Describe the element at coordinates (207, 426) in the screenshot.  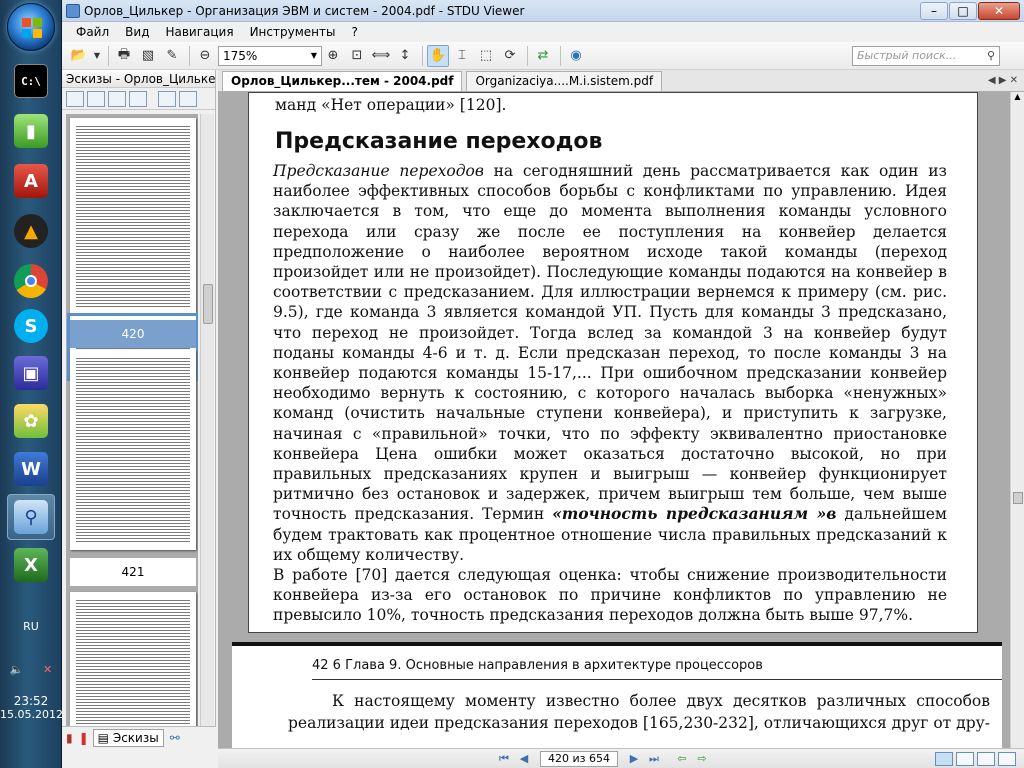
I see `thumbnails-scrollbar` at that location.